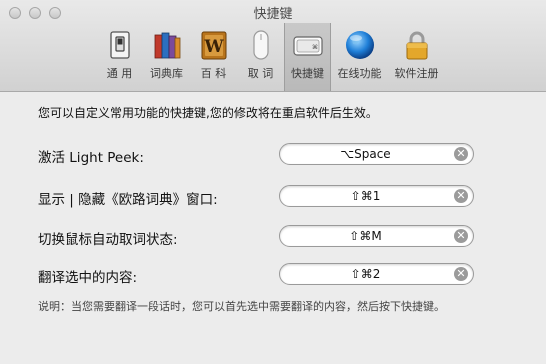 The width and height of the screenshot is (546, 364). I want to click on tab-general: 通 用, so click(119, 57).